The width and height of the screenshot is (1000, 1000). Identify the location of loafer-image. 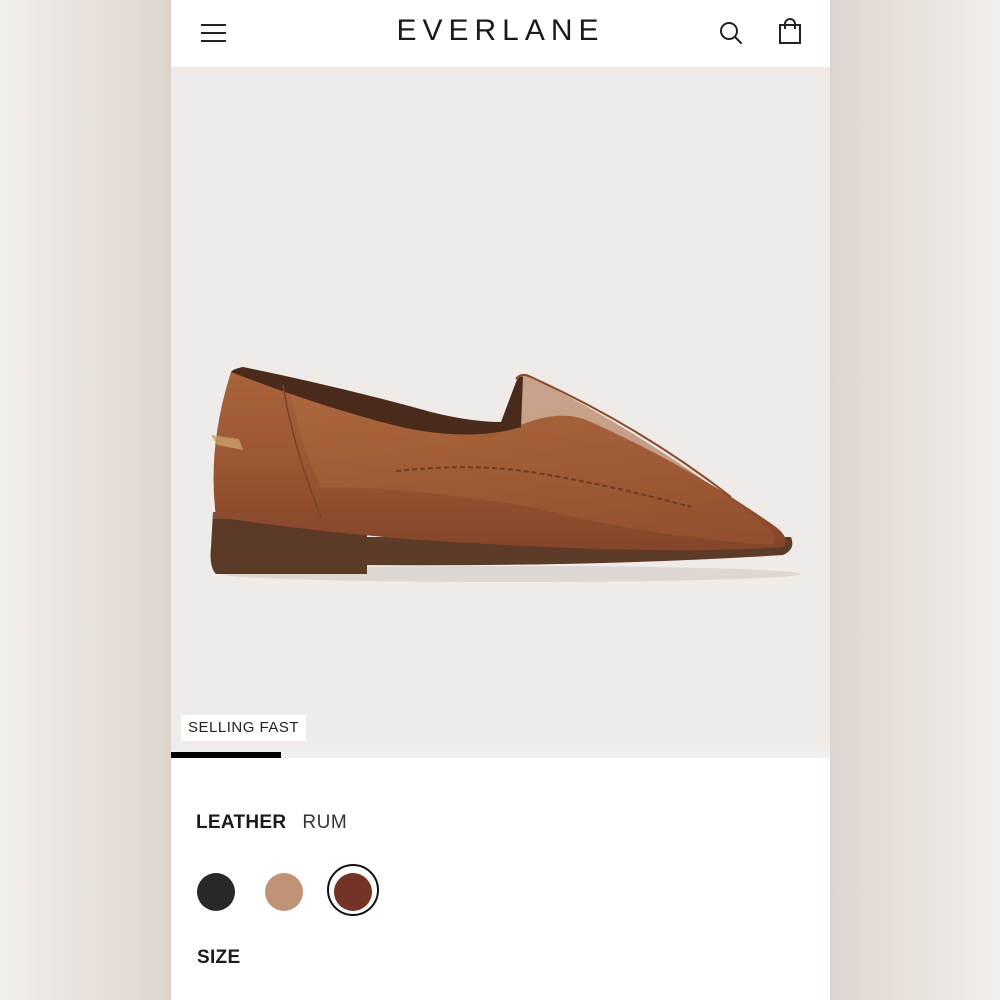
(505, 474).